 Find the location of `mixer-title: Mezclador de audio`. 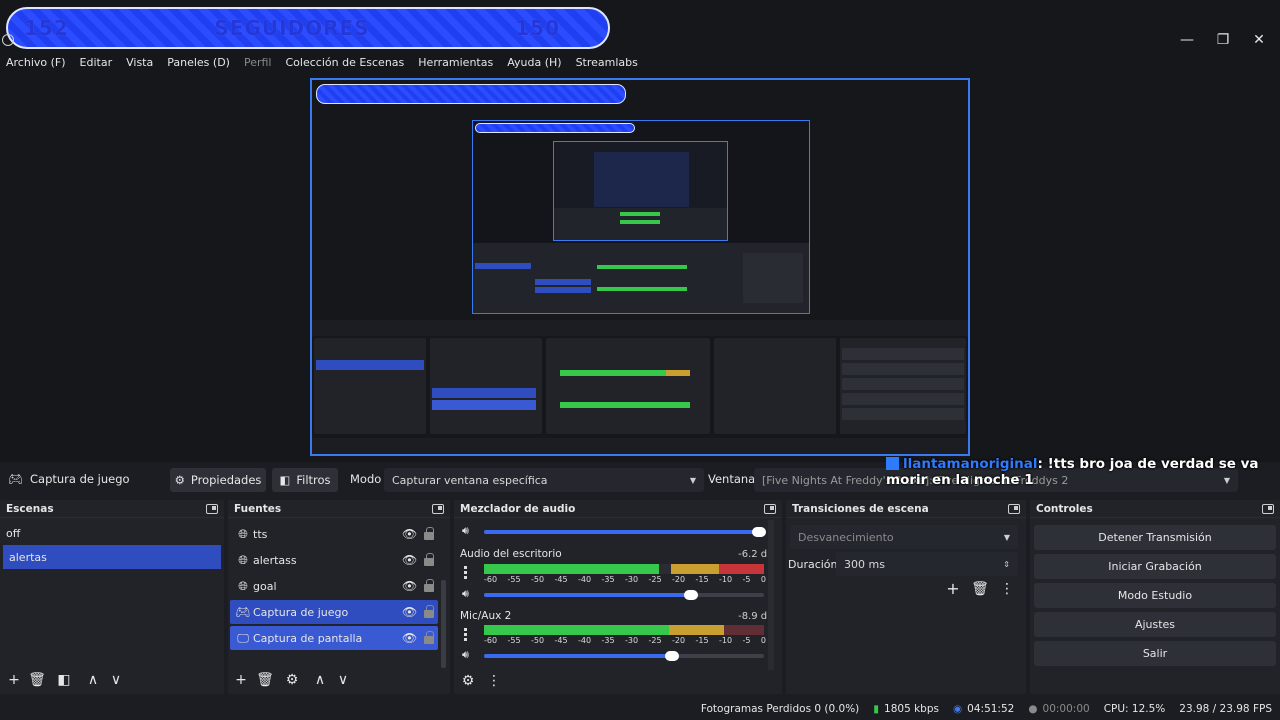

mixer-title: Mezclador de audio is located at coordinates (518, 508).